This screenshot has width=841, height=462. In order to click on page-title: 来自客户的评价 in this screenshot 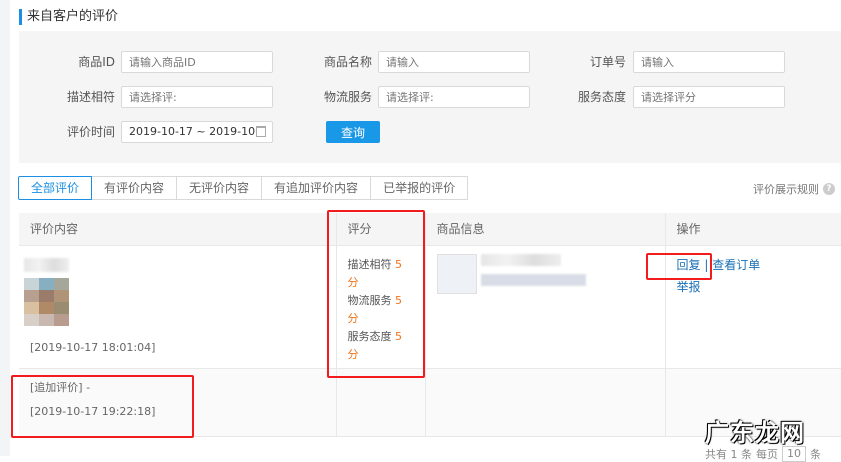, I will do `click(68, 17)`.